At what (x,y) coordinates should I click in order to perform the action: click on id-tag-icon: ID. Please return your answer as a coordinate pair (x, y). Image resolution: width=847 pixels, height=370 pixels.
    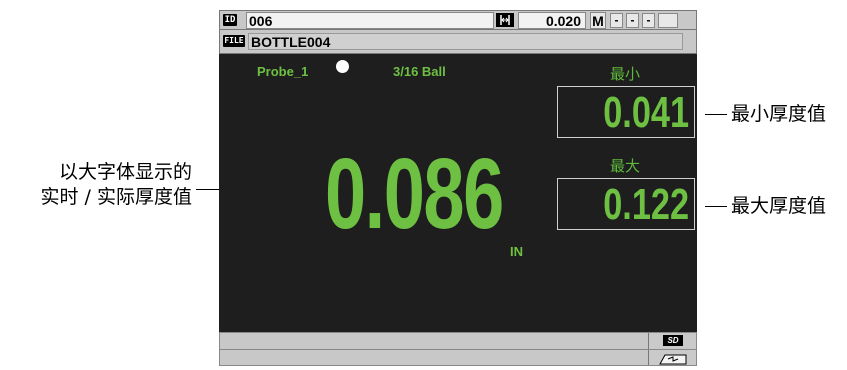
    Looking at the image, I should click on (230, 20).